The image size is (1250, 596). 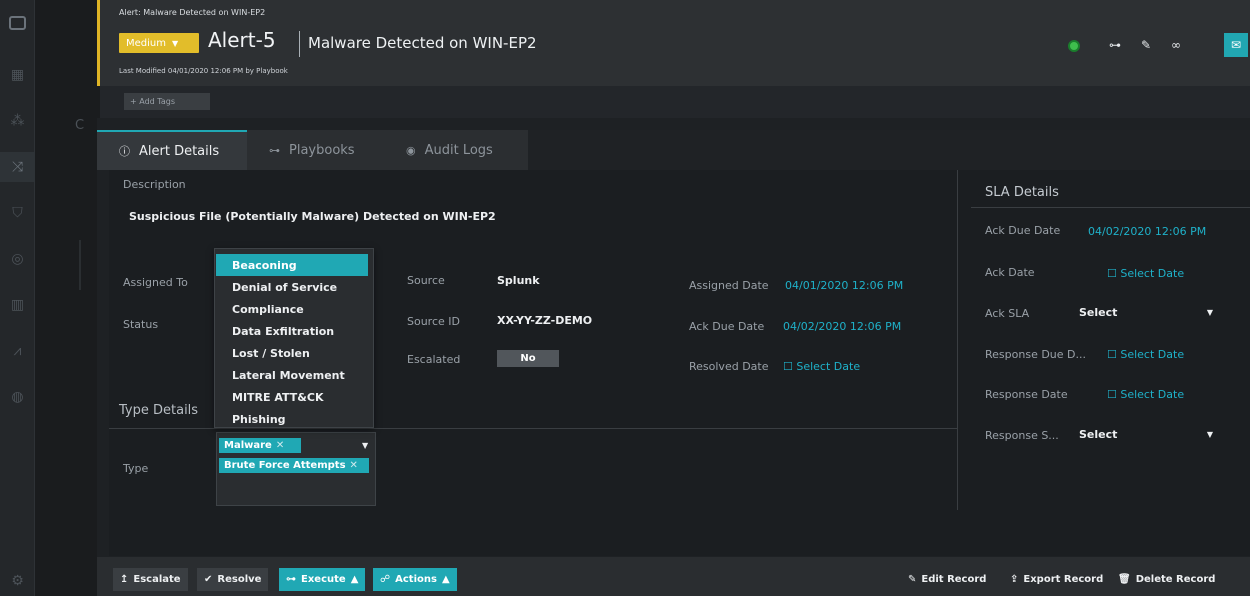 I want to click on tab-playbooks: ⊶ Playbooks, so click(x=315, y=150).